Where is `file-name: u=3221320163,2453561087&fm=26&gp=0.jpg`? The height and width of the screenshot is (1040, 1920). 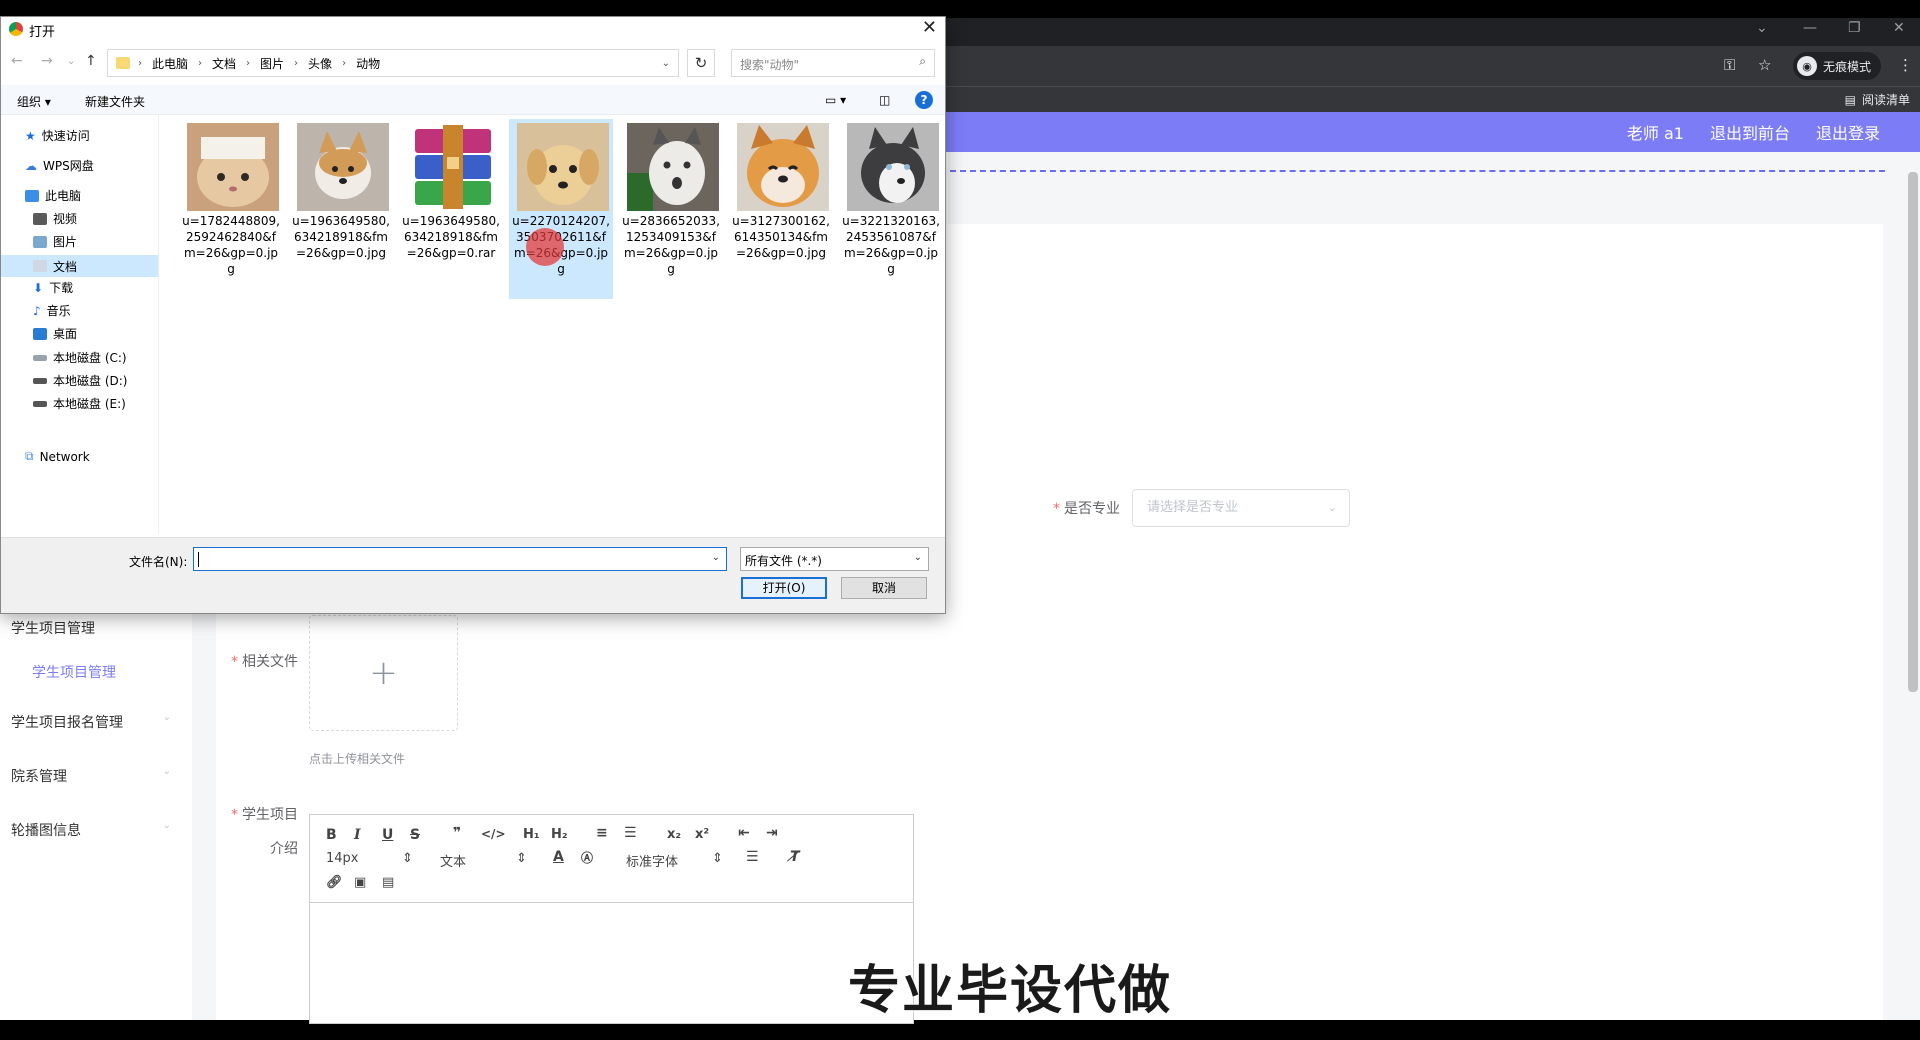
file-name: u=3221320163,2453561087&fm=26&gp=0.jpg is located at coordinates (891, 245).